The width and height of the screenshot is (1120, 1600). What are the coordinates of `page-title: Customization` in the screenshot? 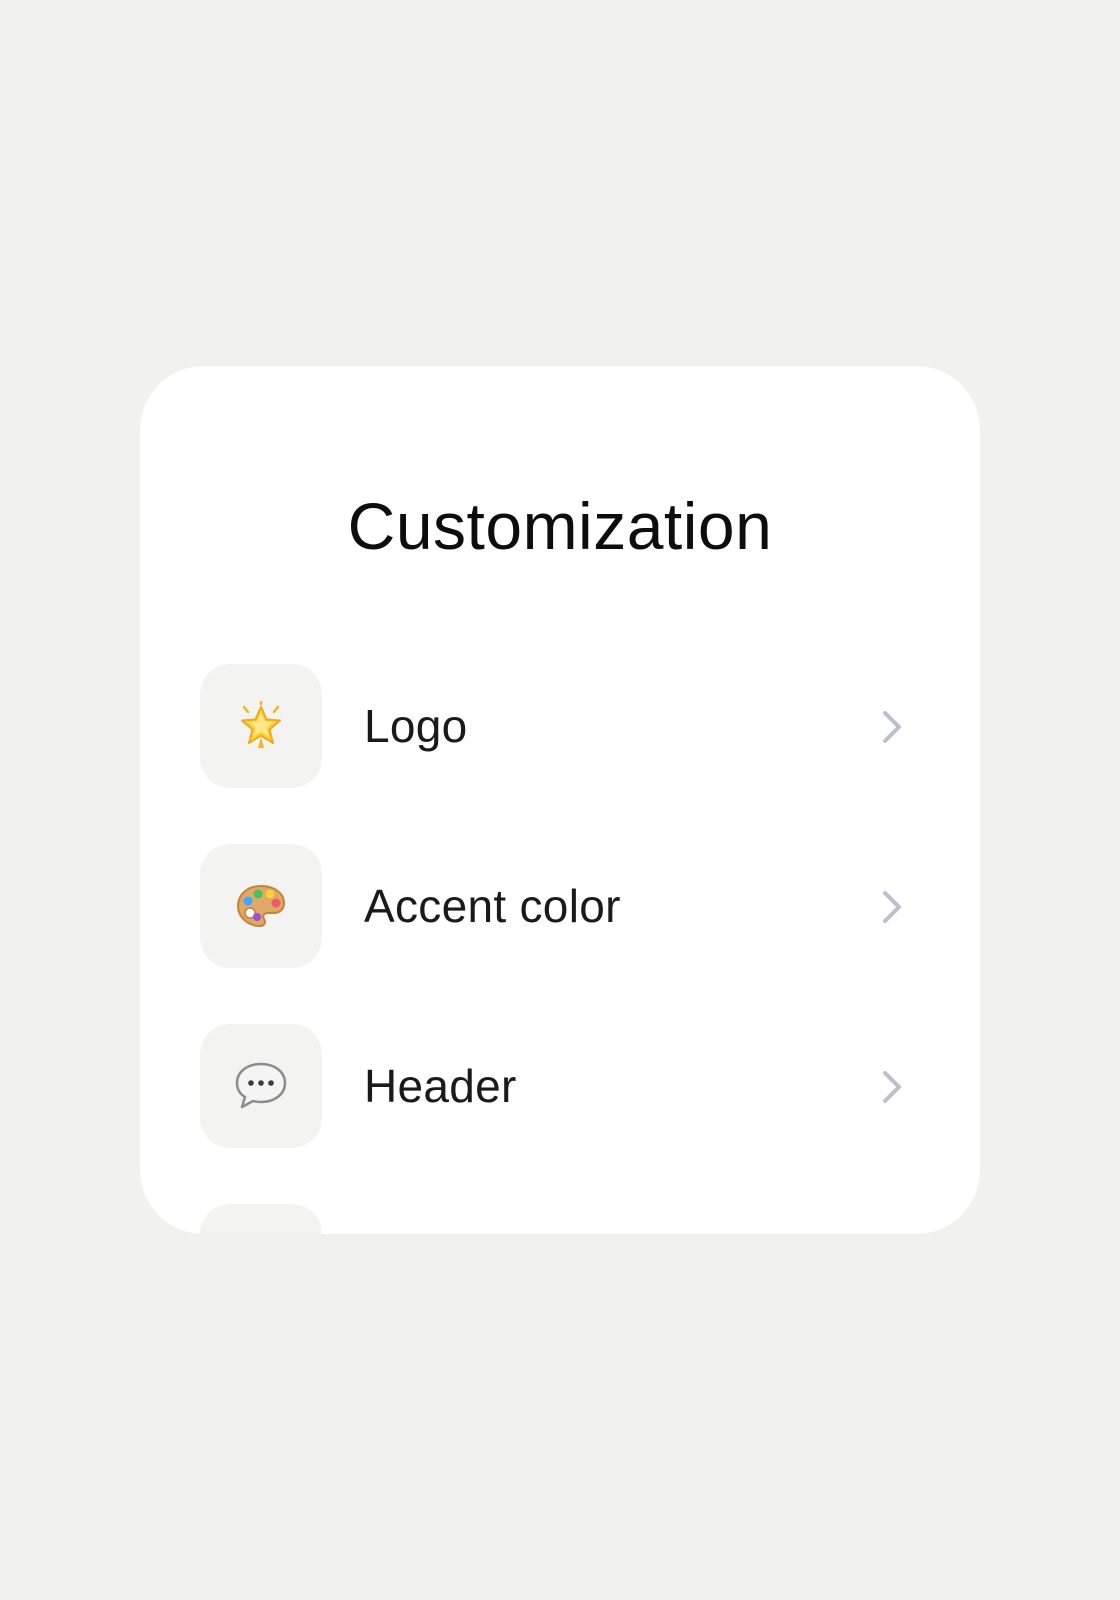 It's located at (560, 526).